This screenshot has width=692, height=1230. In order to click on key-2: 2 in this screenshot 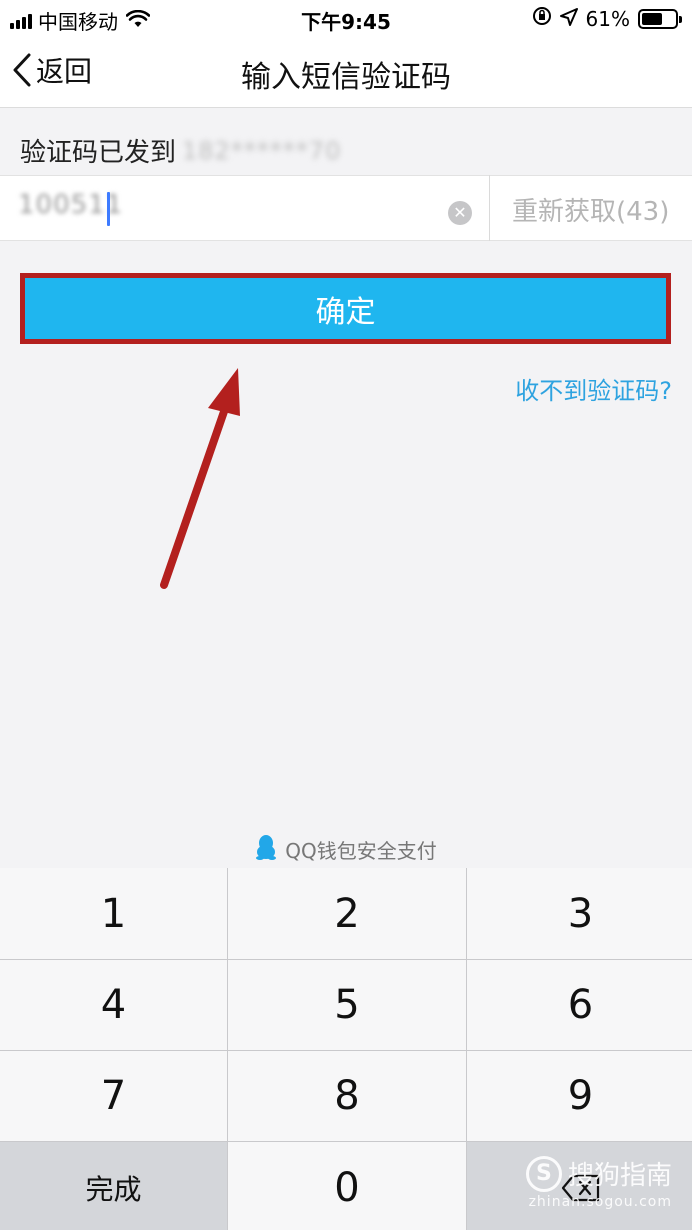, I will do `click(347, 913)`.